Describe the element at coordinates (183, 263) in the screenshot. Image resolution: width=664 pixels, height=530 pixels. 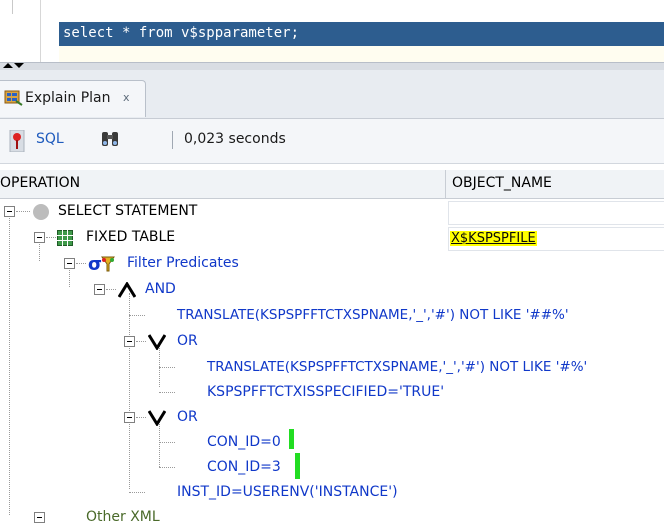
I see `filter-predicates-label: Filter Predicates` at that location.